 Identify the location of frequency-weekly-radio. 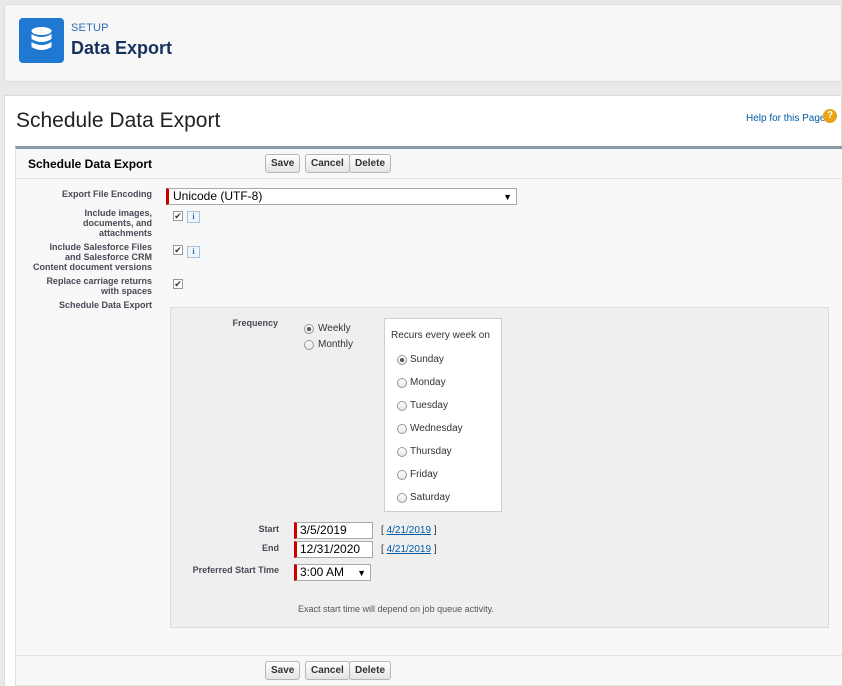
(309, 329).